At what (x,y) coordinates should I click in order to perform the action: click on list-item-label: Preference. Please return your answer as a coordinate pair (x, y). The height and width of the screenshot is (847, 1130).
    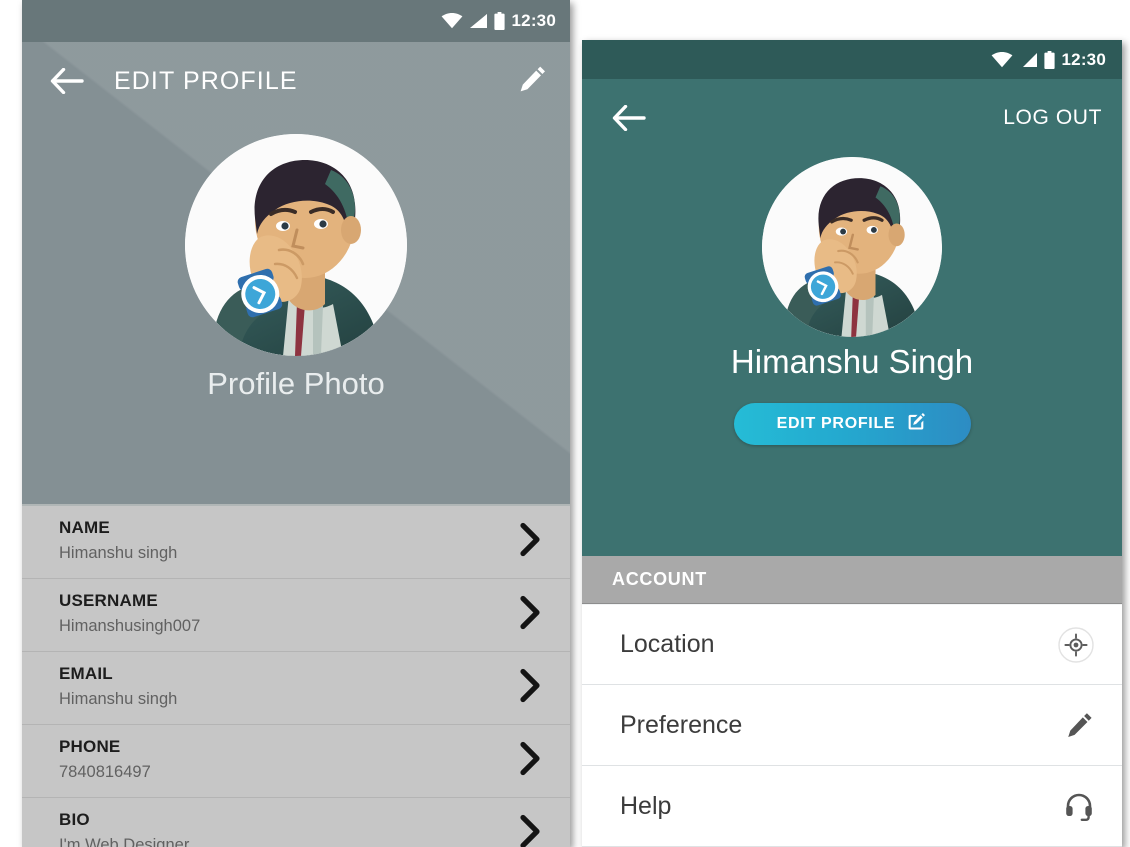
    Looking at the image, I should click on (681, 724).